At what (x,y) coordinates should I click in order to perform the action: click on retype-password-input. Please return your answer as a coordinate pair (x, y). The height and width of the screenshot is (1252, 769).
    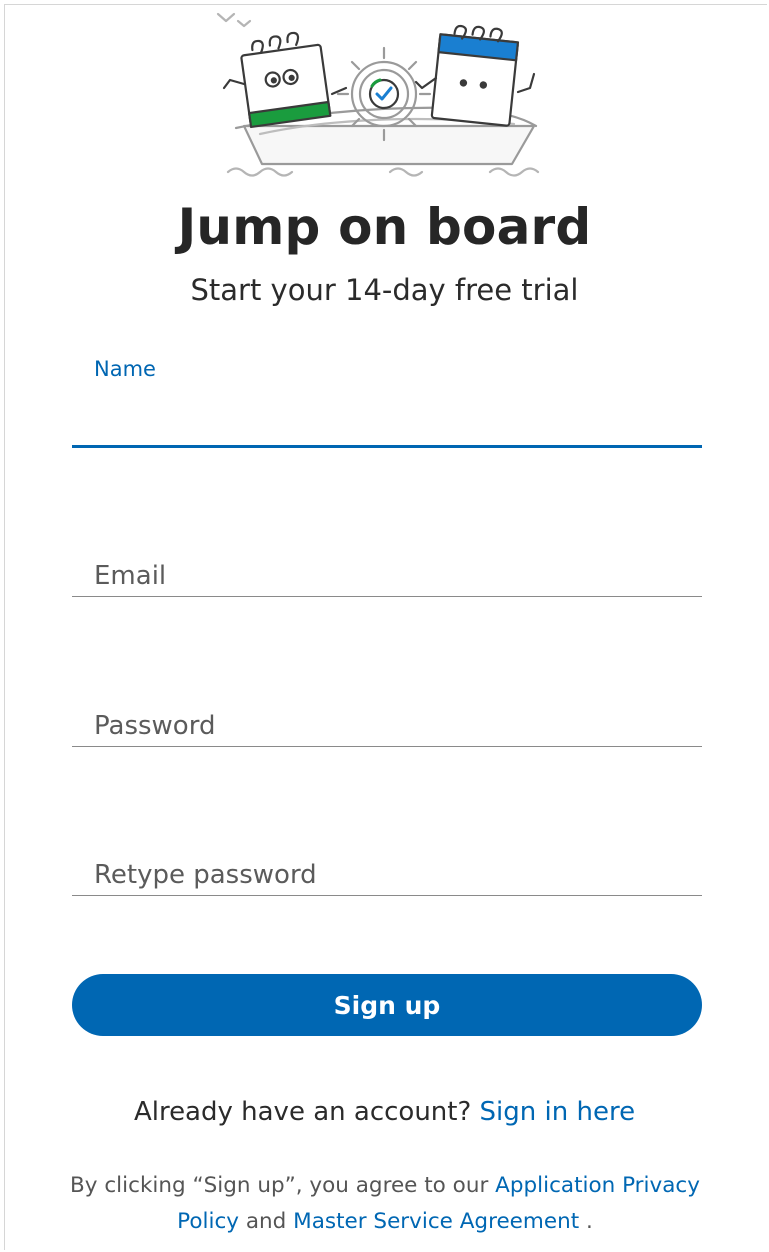
    Looking at the image, I should click on (387, 875).